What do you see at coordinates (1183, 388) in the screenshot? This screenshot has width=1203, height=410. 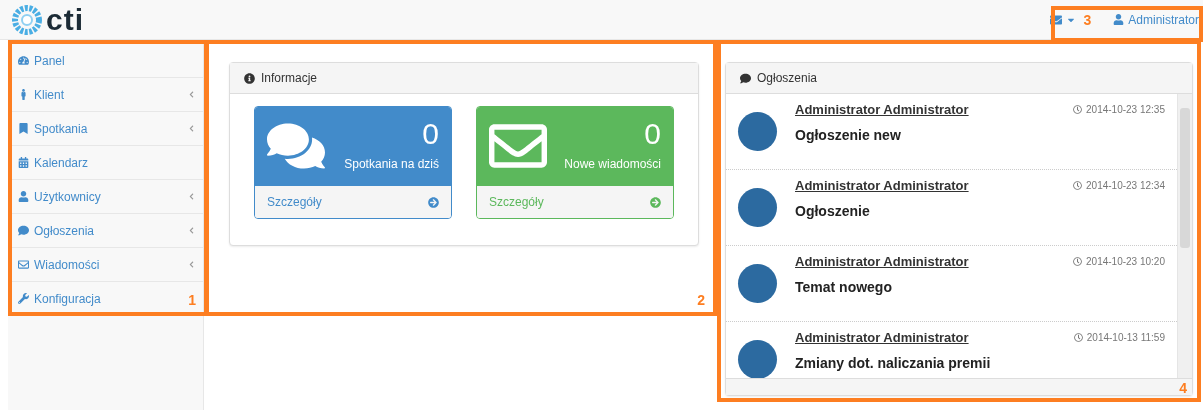 I see `annotation-number: 4` at bounding box center [1183, 388].